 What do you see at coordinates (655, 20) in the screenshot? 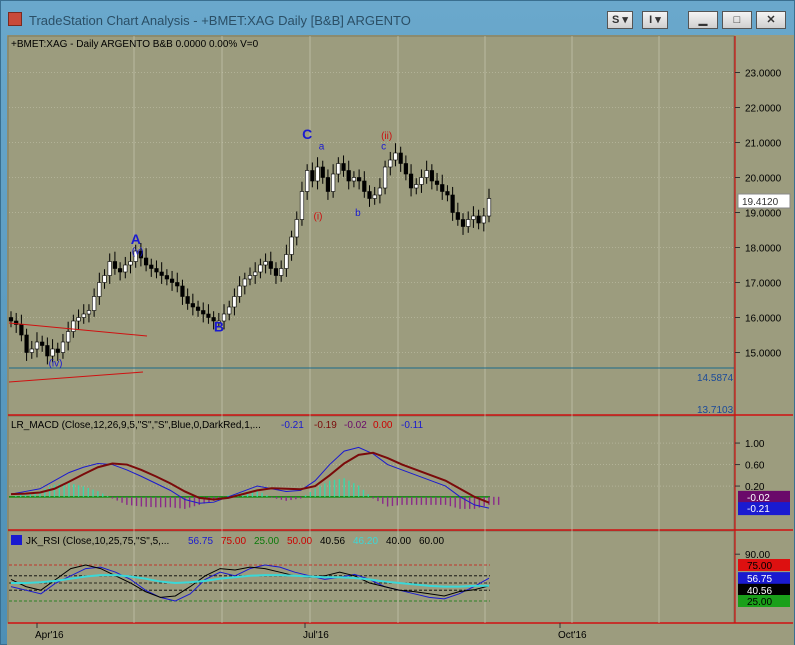
I see `indicator-menu-button: I ▾` at bounding box center [655, 20].